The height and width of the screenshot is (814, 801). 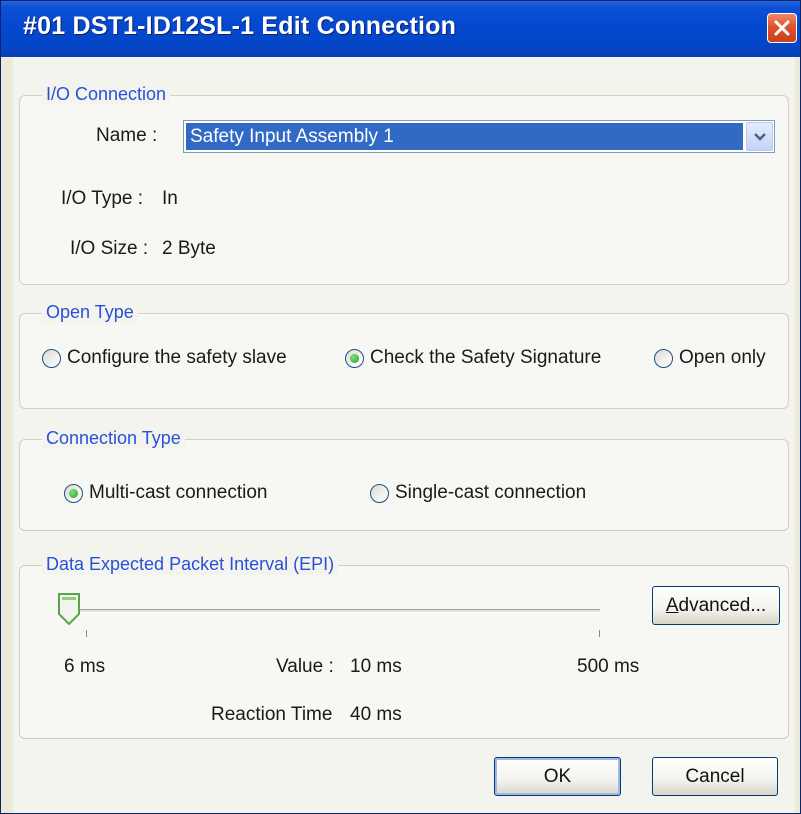 What do you see at coordinates (464, 136) in the screenshot?
I see `name-select-value: Safety Input Assembly 1` at bounding box center [464, 136].